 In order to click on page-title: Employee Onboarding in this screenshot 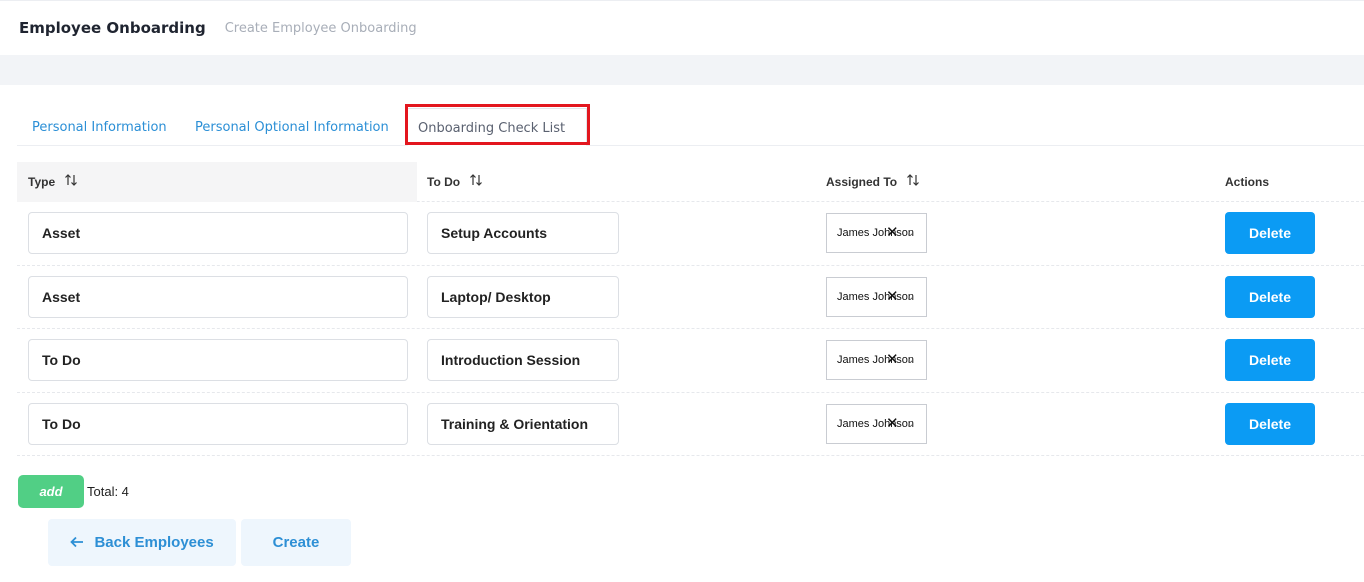, I will do `click(112, 28)`.